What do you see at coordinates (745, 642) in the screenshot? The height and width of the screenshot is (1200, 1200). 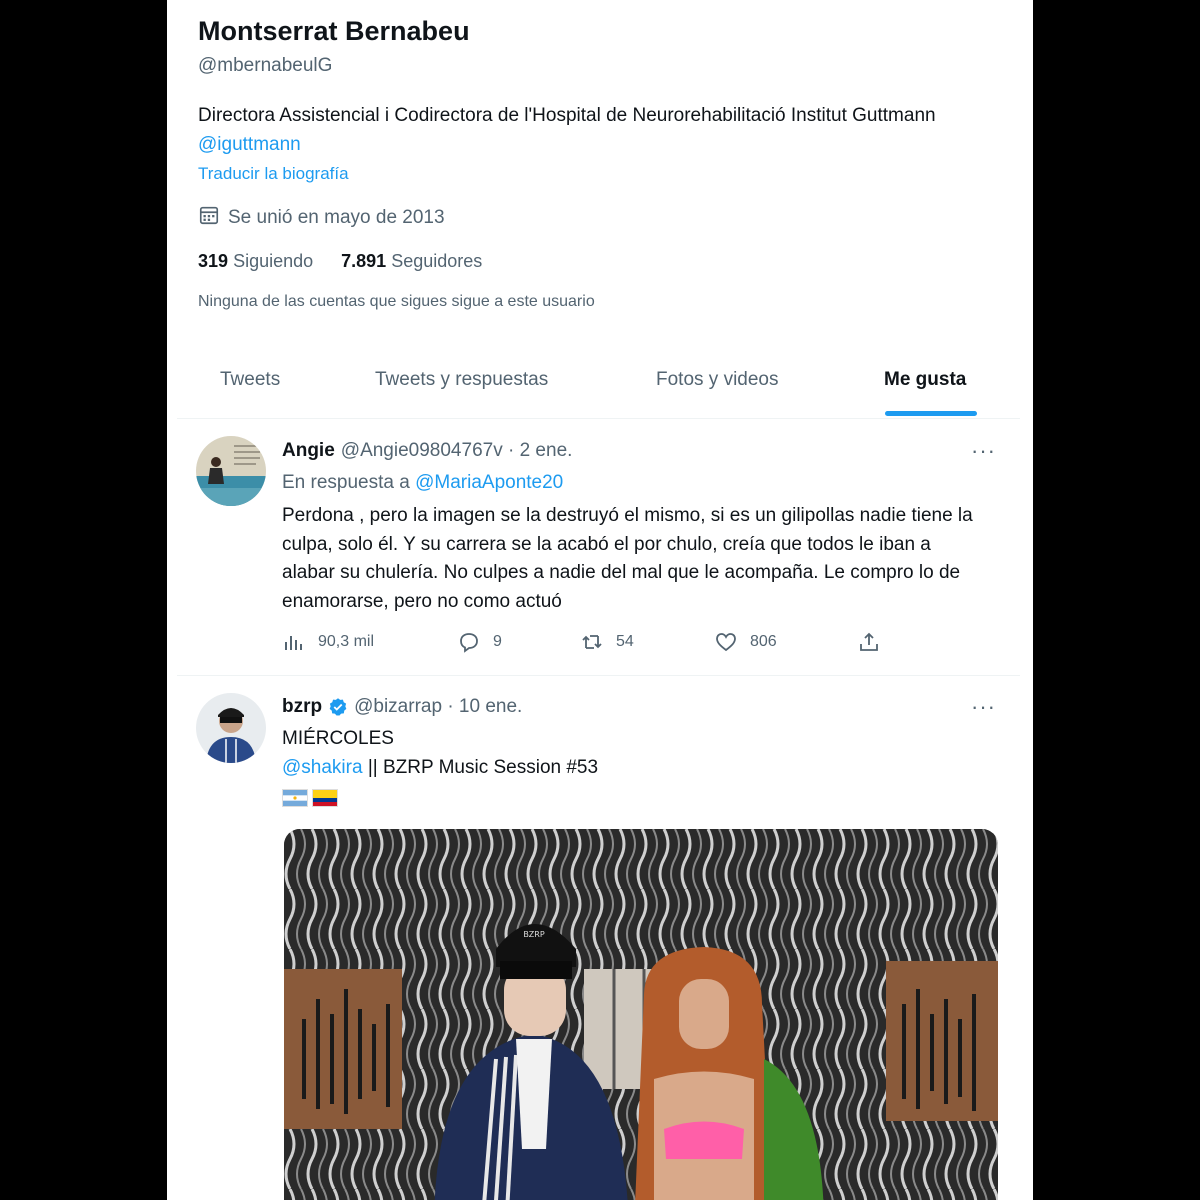 I see `like-button: 806` at bounding box center [745, 642].